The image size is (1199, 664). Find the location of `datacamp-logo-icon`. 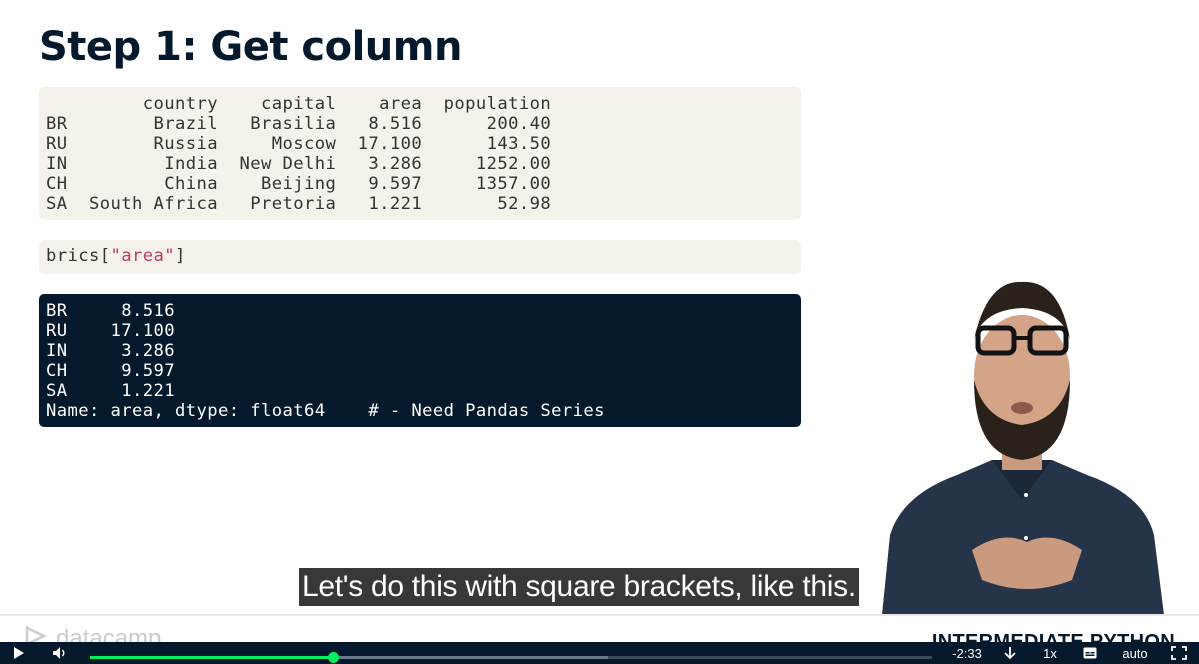

datacamp-logo-icon is located at coordinates (36, 634).